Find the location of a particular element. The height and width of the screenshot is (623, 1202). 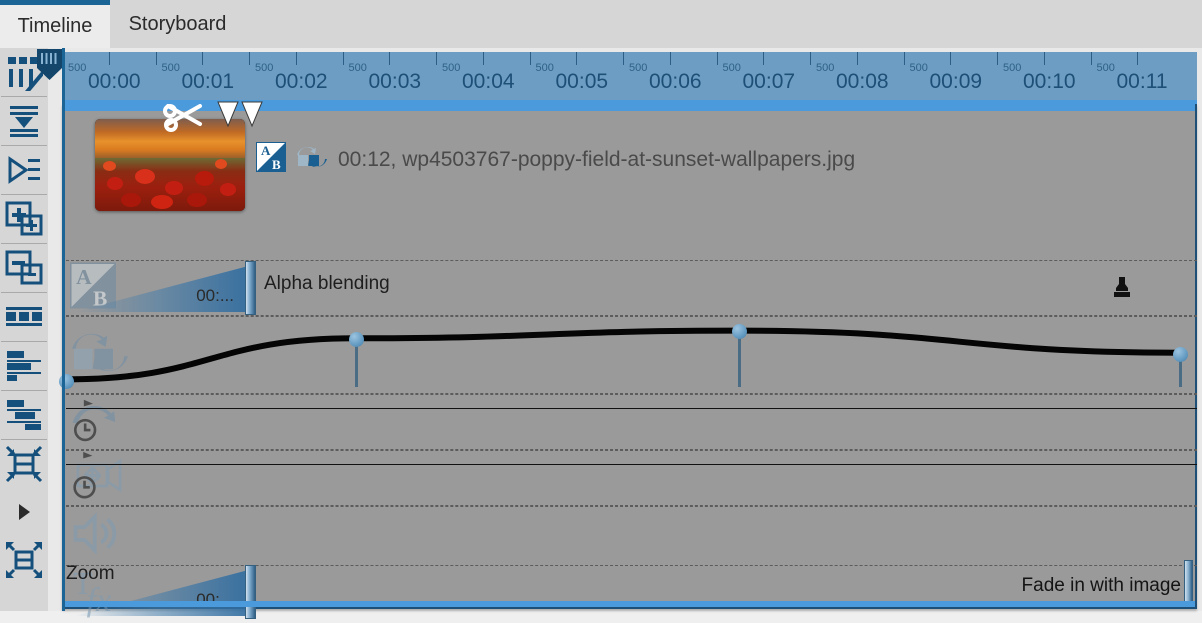

ruler-second-label: 00:06 is located at coordinates (675, 81).